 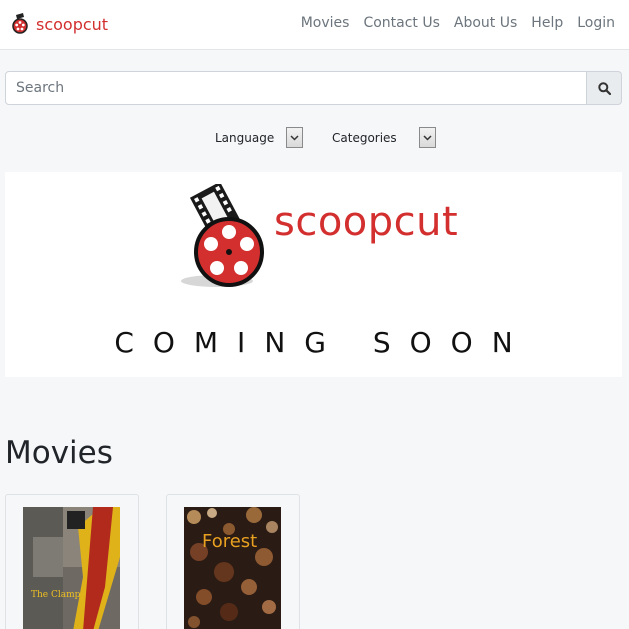 What do you see at coordinates (547, 23) in the screenshot?
I see `nav-link-help: Help` at bounding box center [547, 23].